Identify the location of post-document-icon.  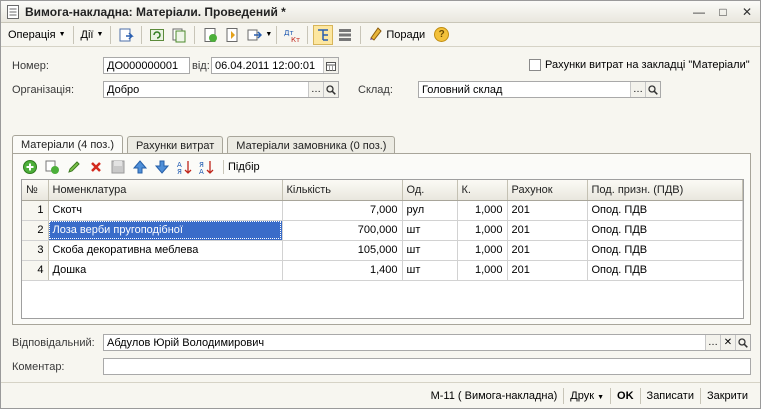
(126, 35).